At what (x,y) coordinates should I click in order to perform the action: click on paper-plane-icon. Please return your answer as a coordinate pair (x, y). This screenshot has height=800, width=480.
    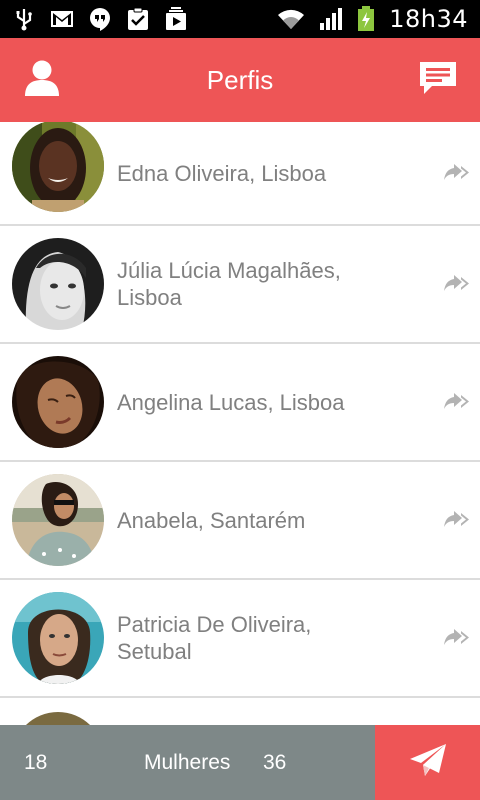
    Looking at the image, I should click on (428, 762).